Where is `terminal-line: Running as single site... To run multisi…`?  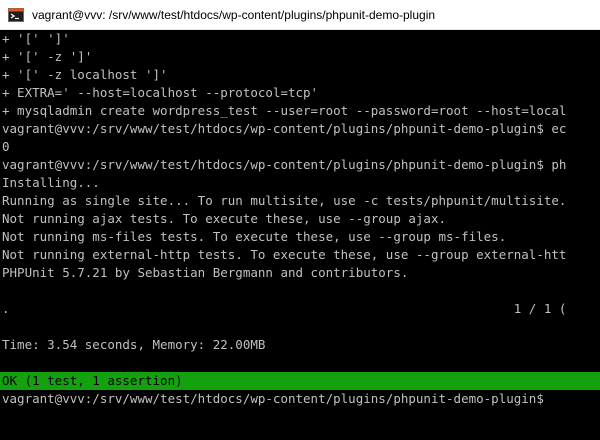 terminal-line: Running as single site... To run multisi… is located at coordinates (284, 200).